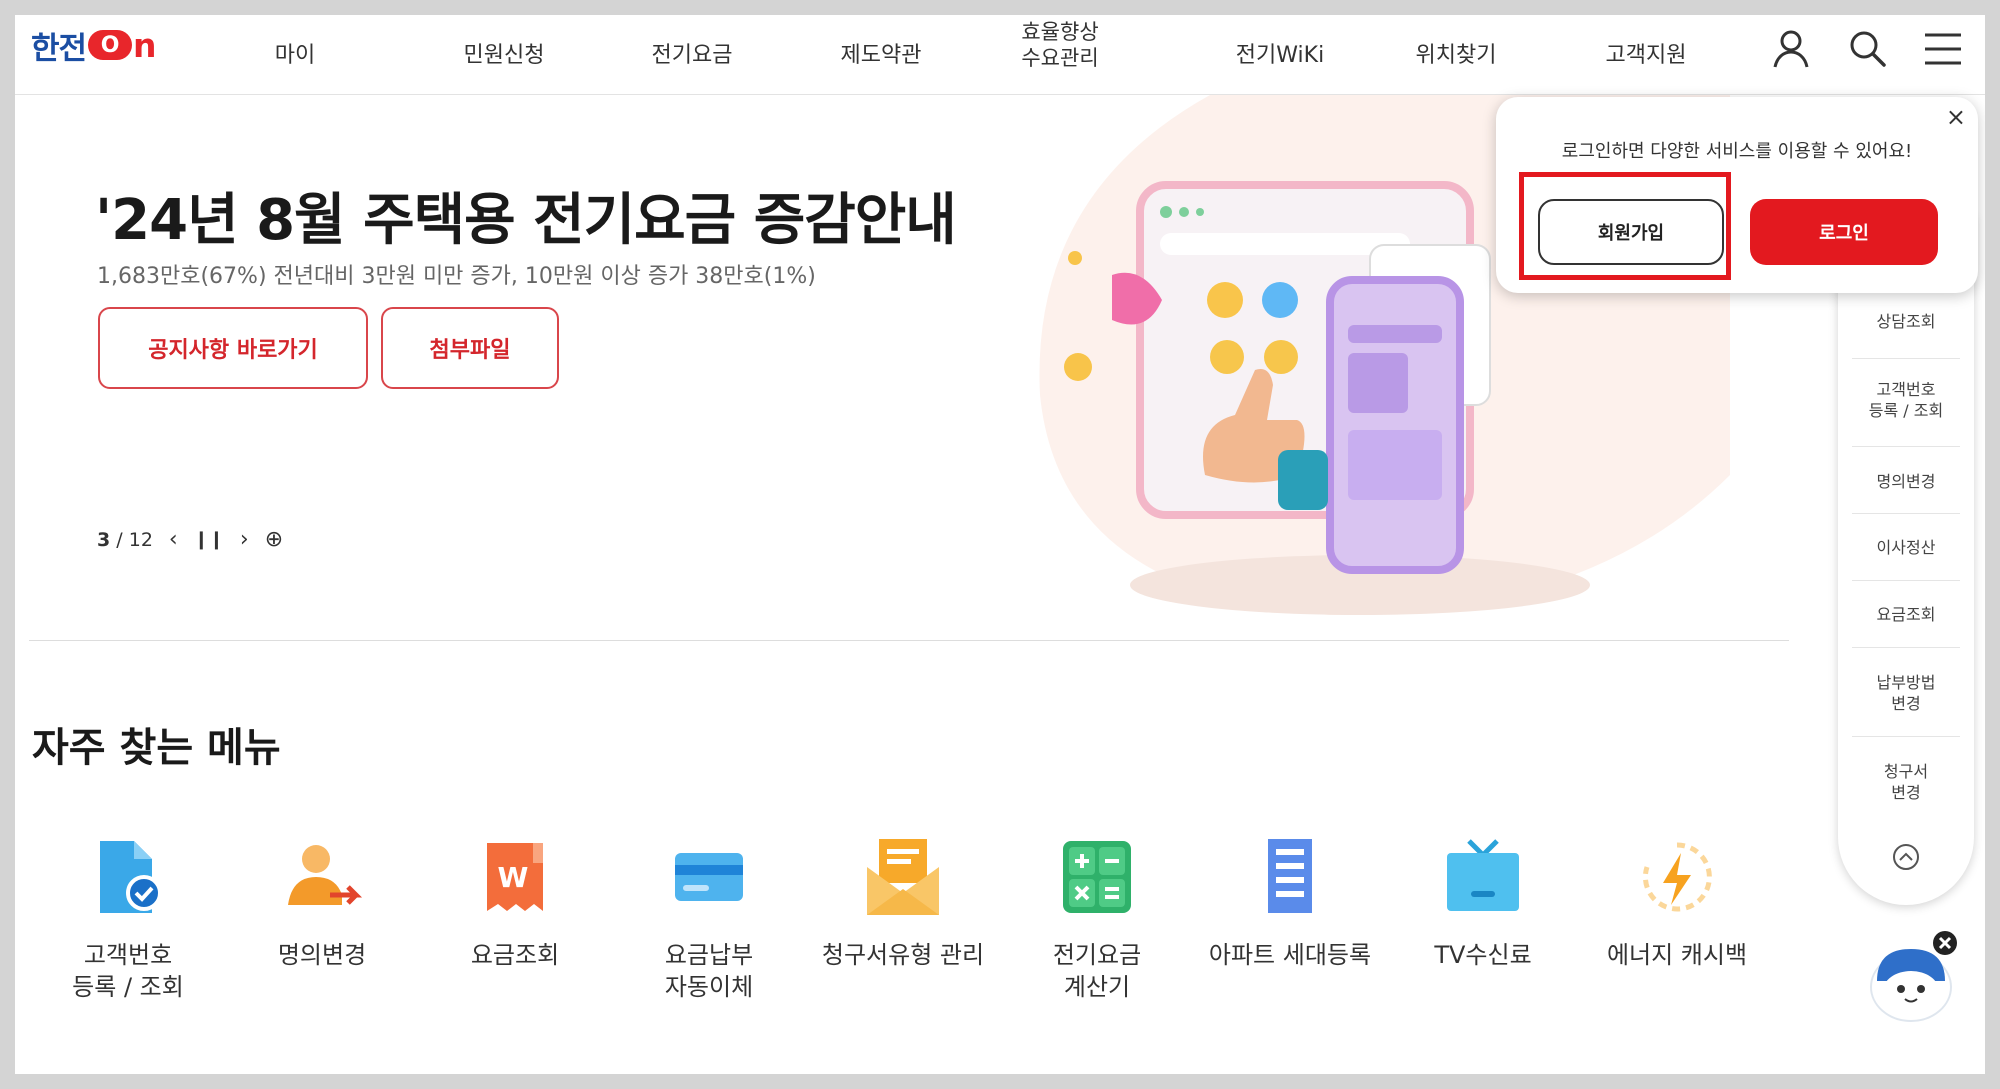  What do you see at coordinates (1646, 53) in the screenshot?
I see `nav-customer-support: 고객지원` at bounding box center [1646, 53].